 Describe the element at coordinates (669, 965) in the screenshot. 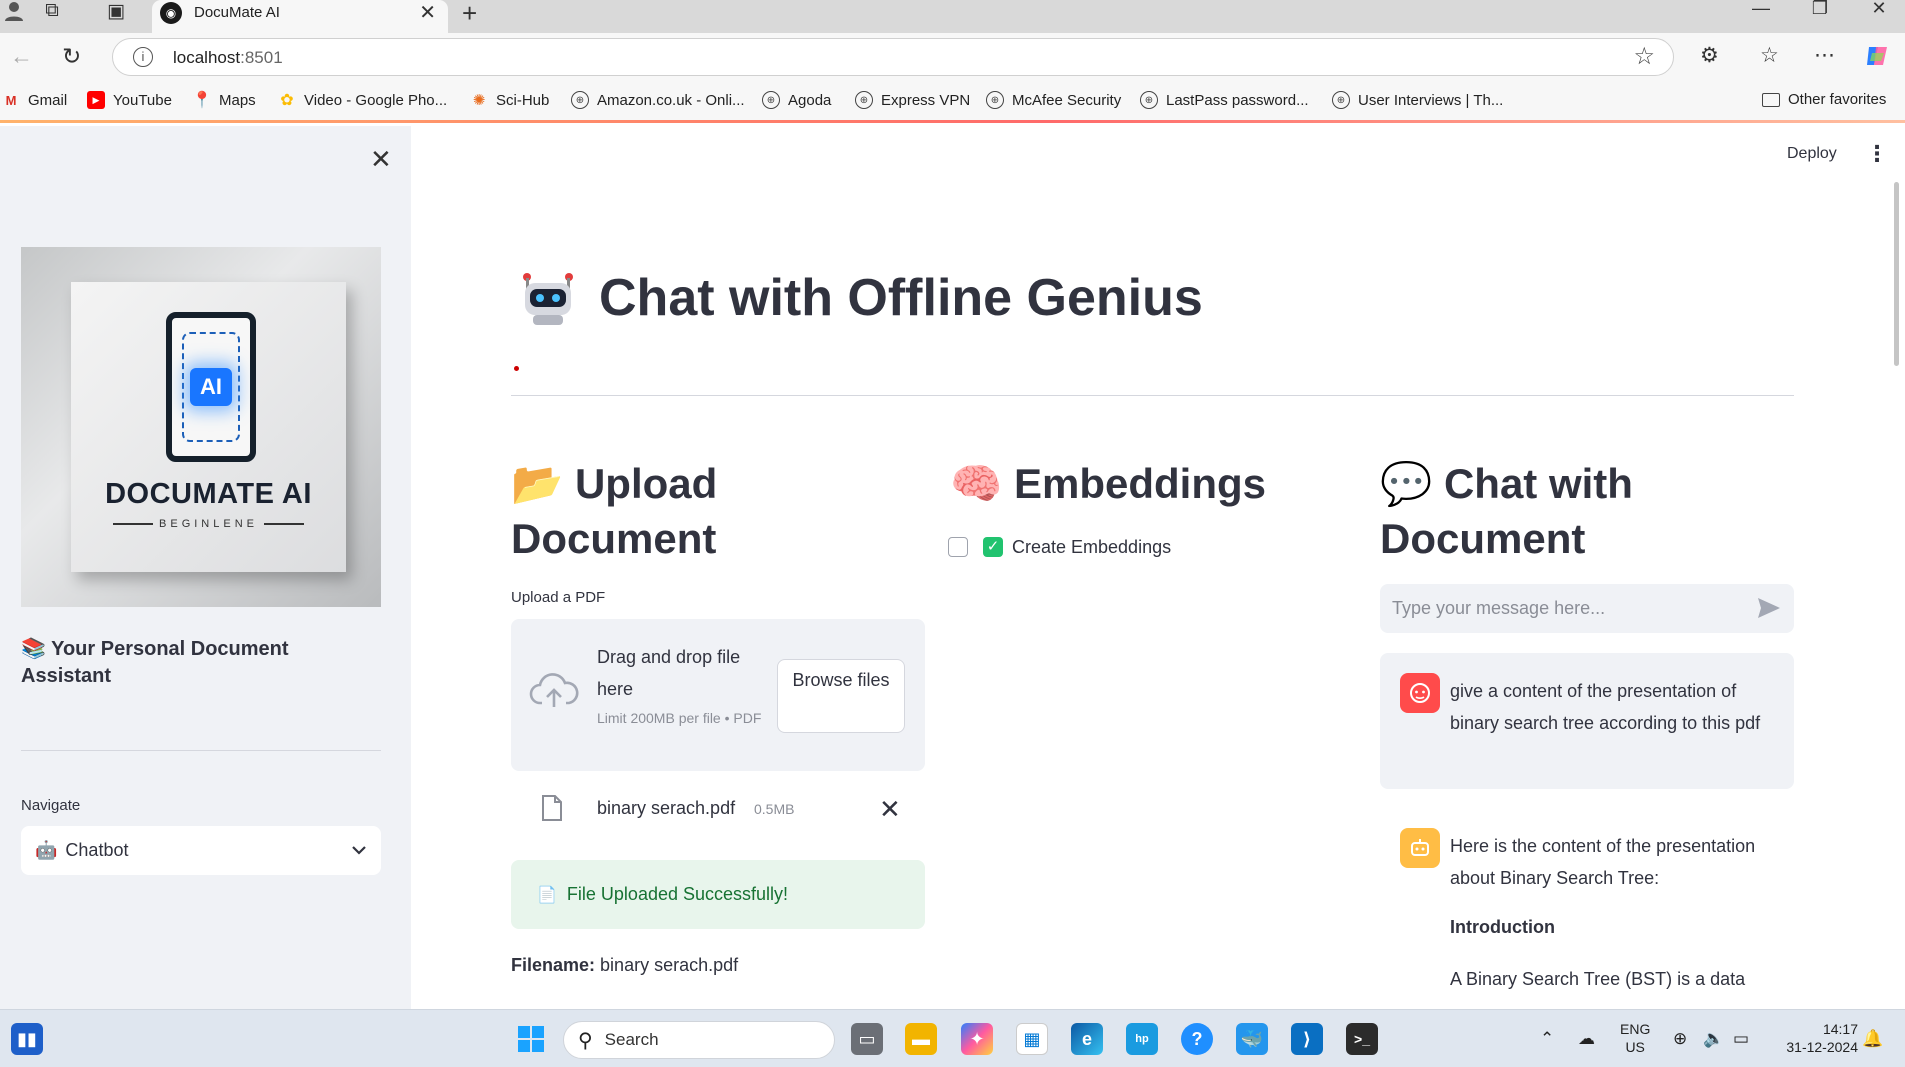

I see `filename-value: binary serach.pdf` at that location.